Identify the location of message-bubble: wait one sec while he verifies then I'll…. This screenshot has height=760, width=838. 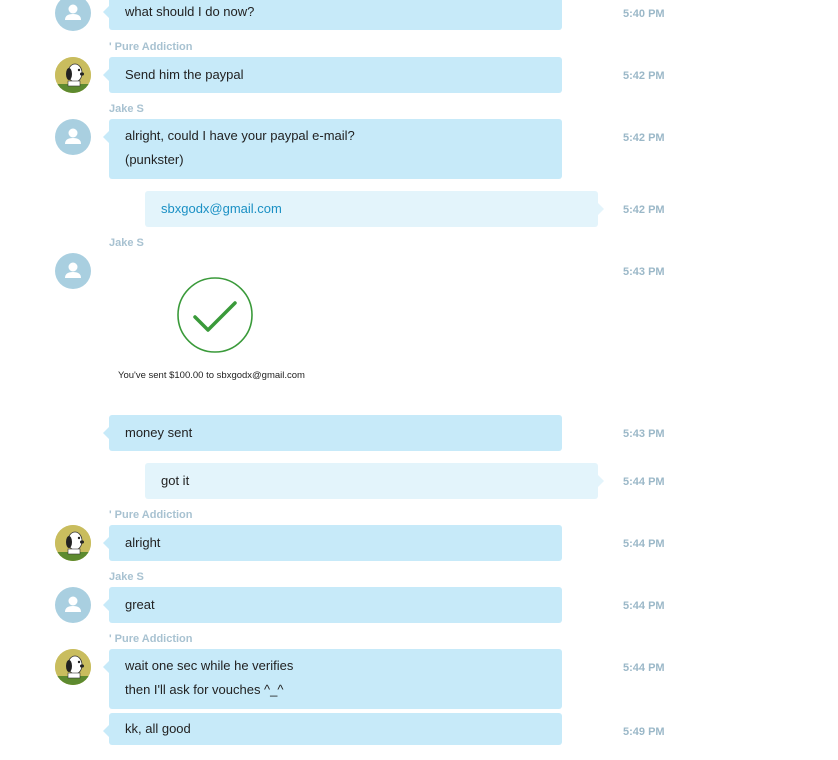
(332, 679).